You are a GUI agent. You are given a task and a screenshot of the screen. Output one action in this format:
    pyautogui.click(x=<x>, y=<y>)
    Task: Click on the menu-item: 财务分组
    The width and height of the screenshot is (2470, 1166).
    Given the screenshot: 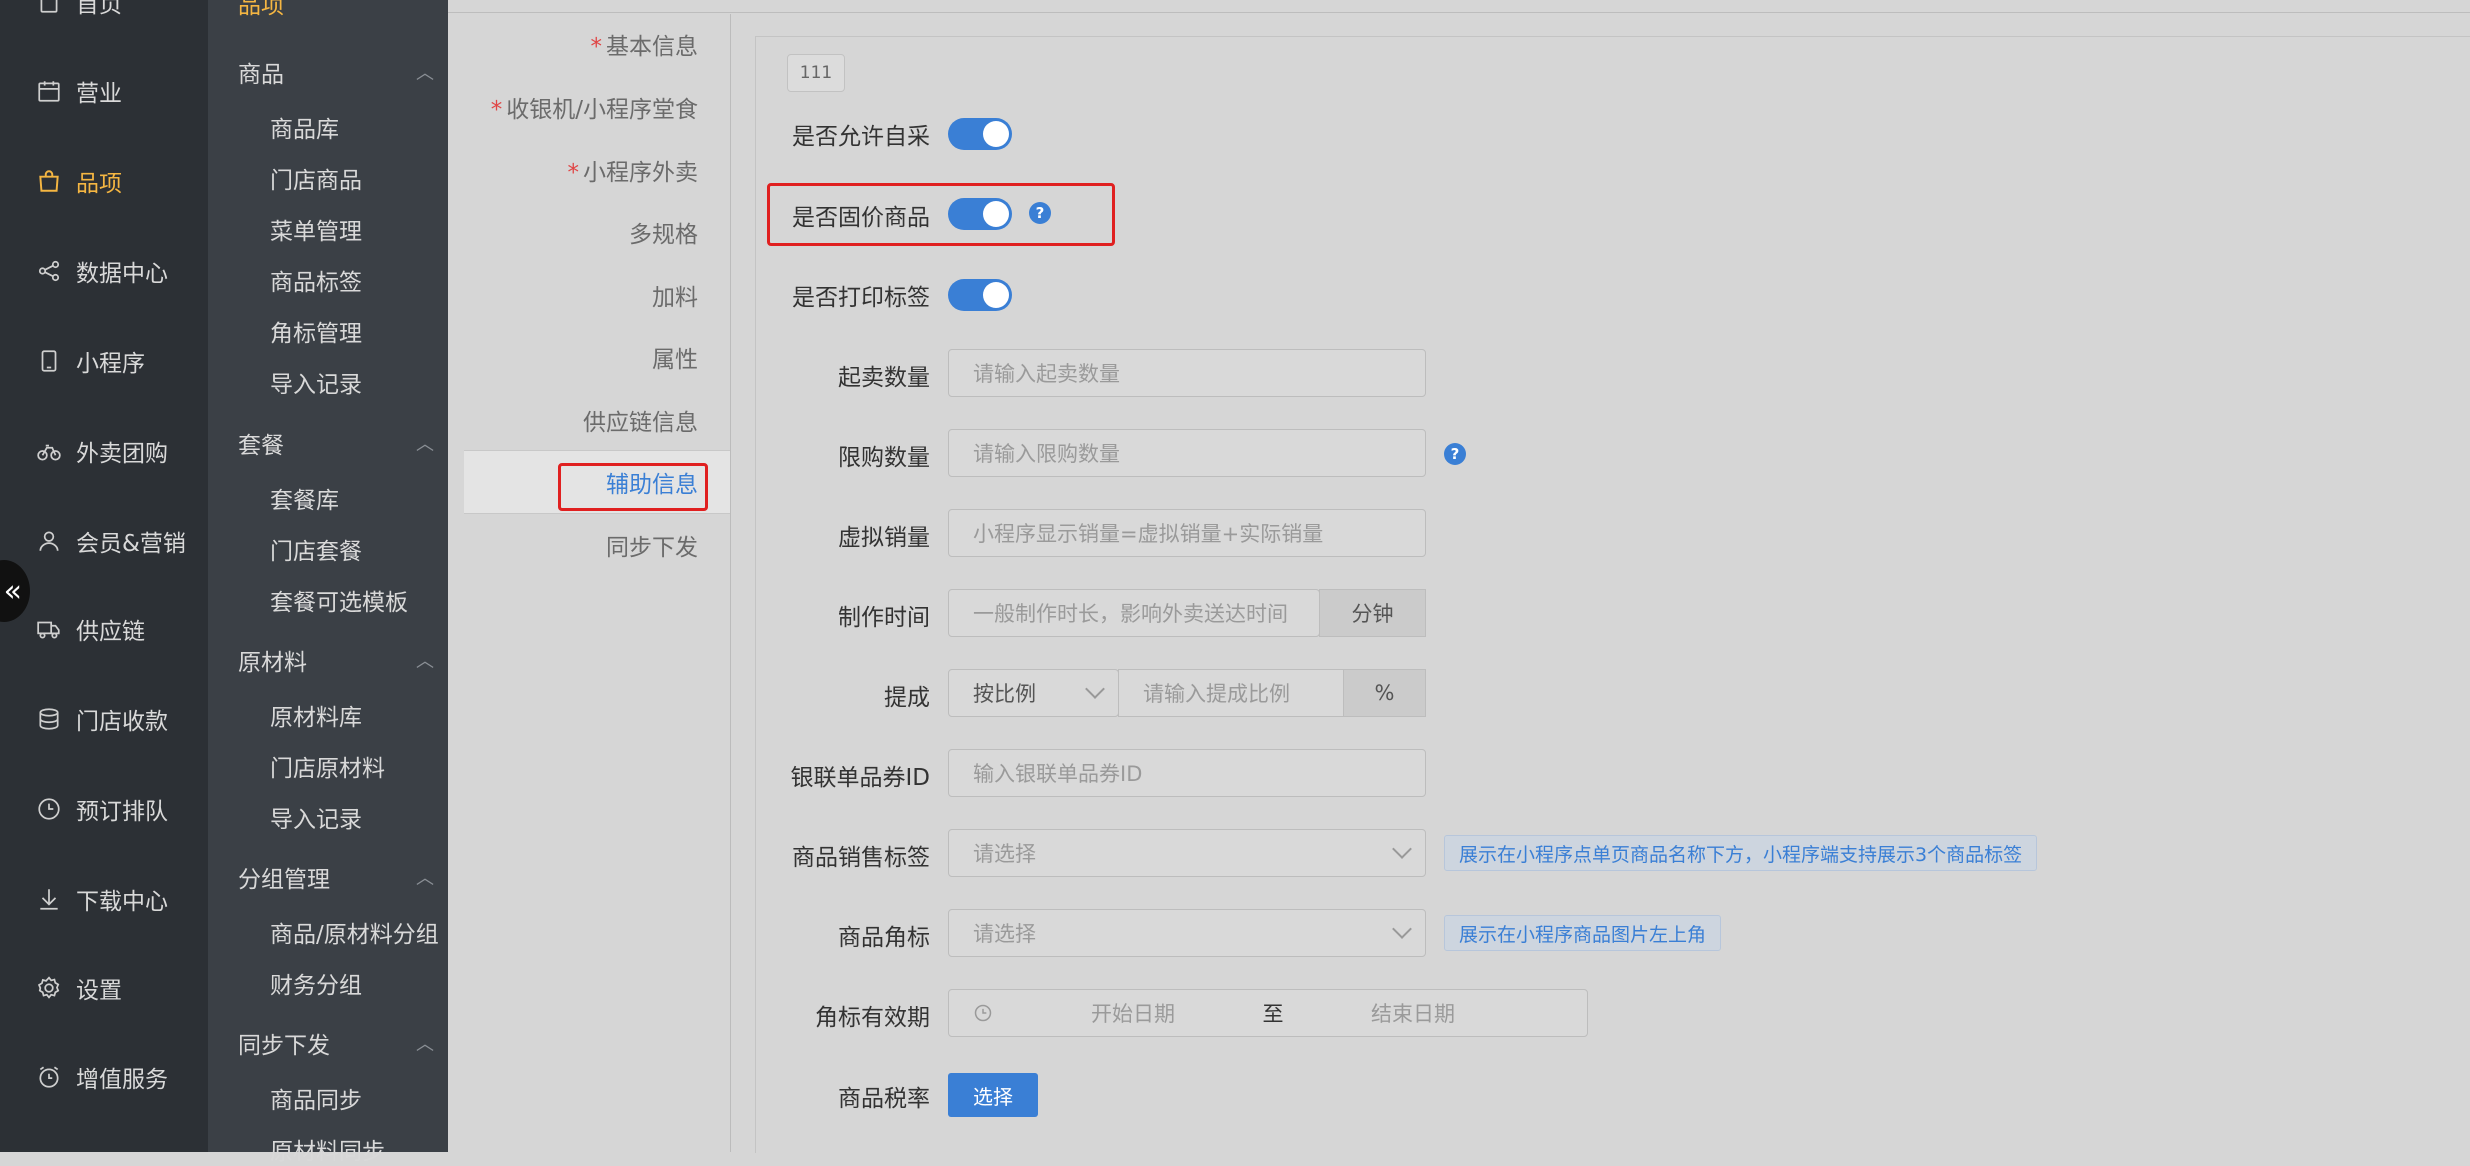 What is the action you would take?
    pyautogui.click(x=316, y=983)
    